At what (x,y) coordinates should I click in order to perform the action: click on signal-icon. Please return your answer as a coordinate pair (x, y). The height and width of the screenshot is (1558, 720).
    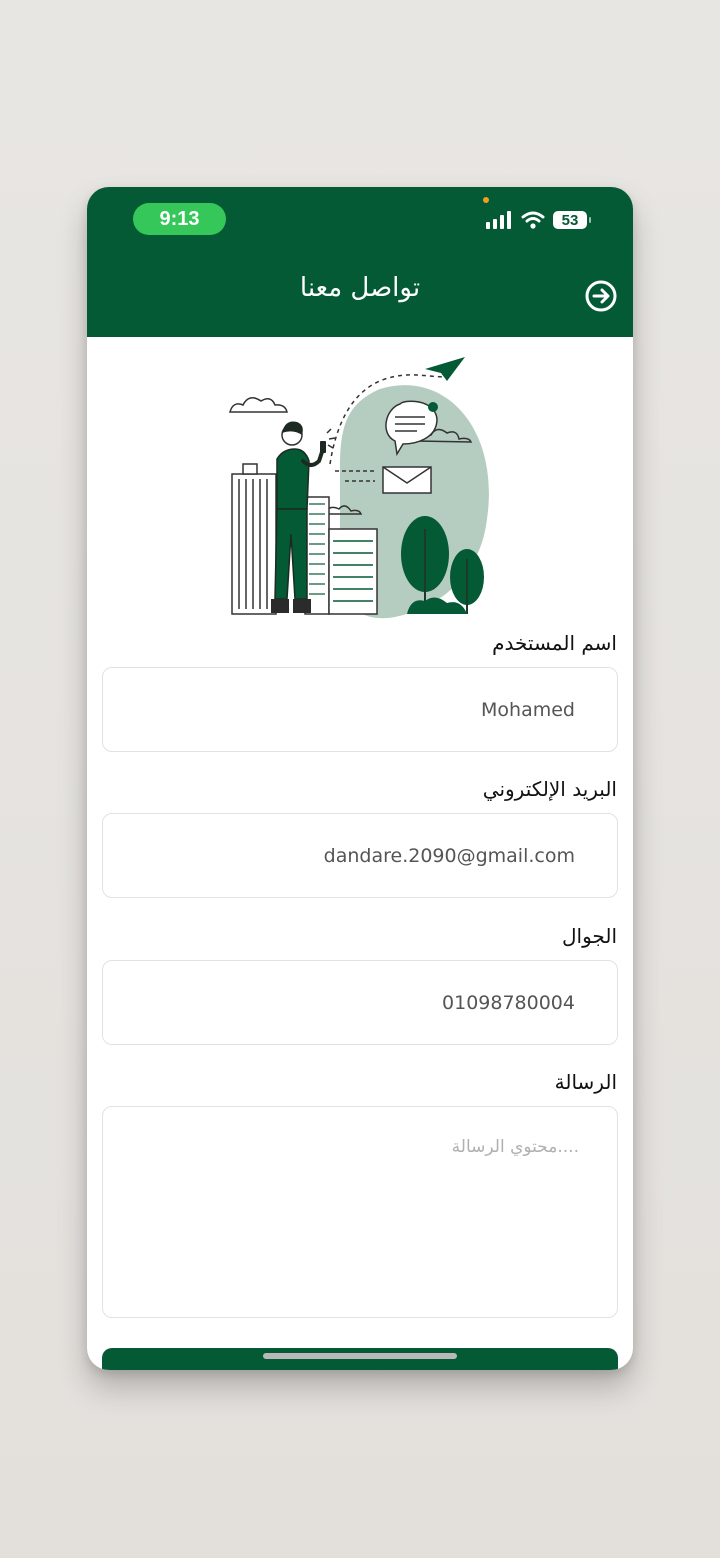
    Looking at the image, I should click on (498, 220).